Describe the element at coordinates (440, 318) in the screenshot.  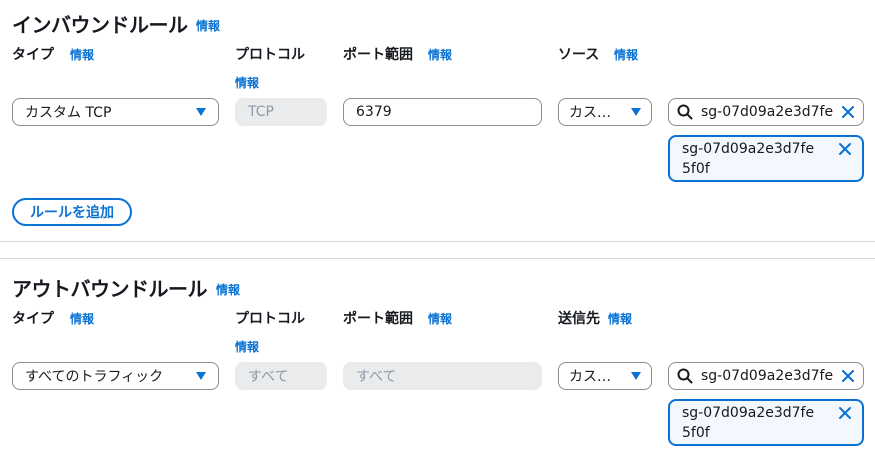
I see `outbound-port-range-info-link: 情報` at that location.